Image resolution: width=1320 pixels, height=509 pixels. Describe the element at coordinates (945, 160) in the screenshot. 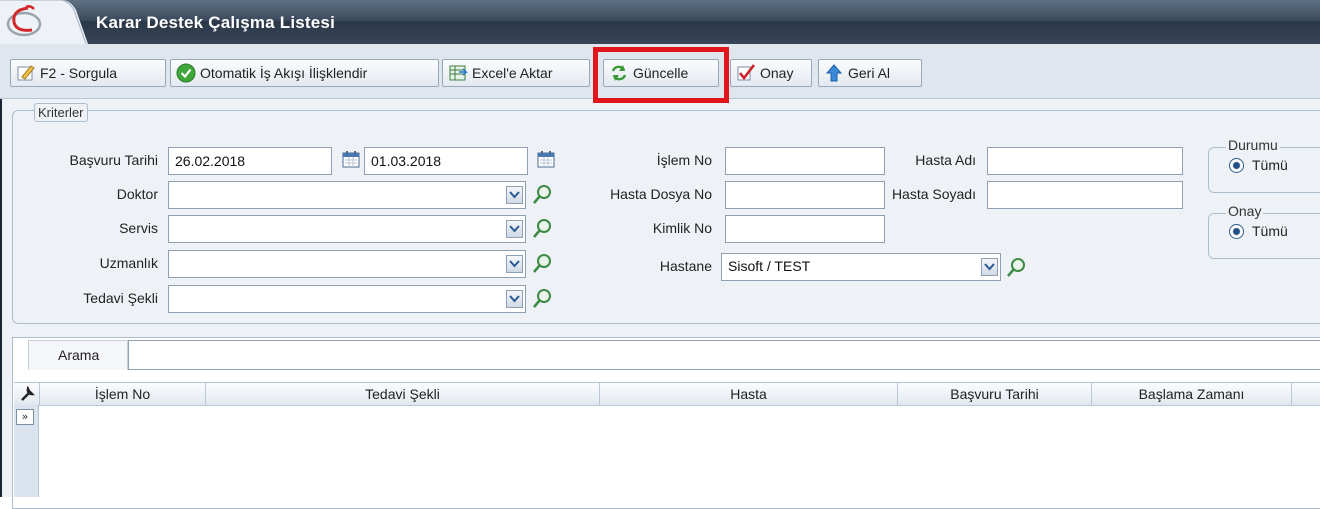

I see `hasta-adi-label: Hasta Adı` at that location.